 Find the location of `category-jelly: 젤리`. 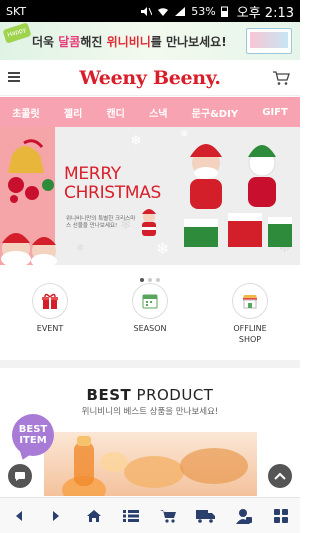

category-jelly: 젤리 is located at coordinates (73, 112).